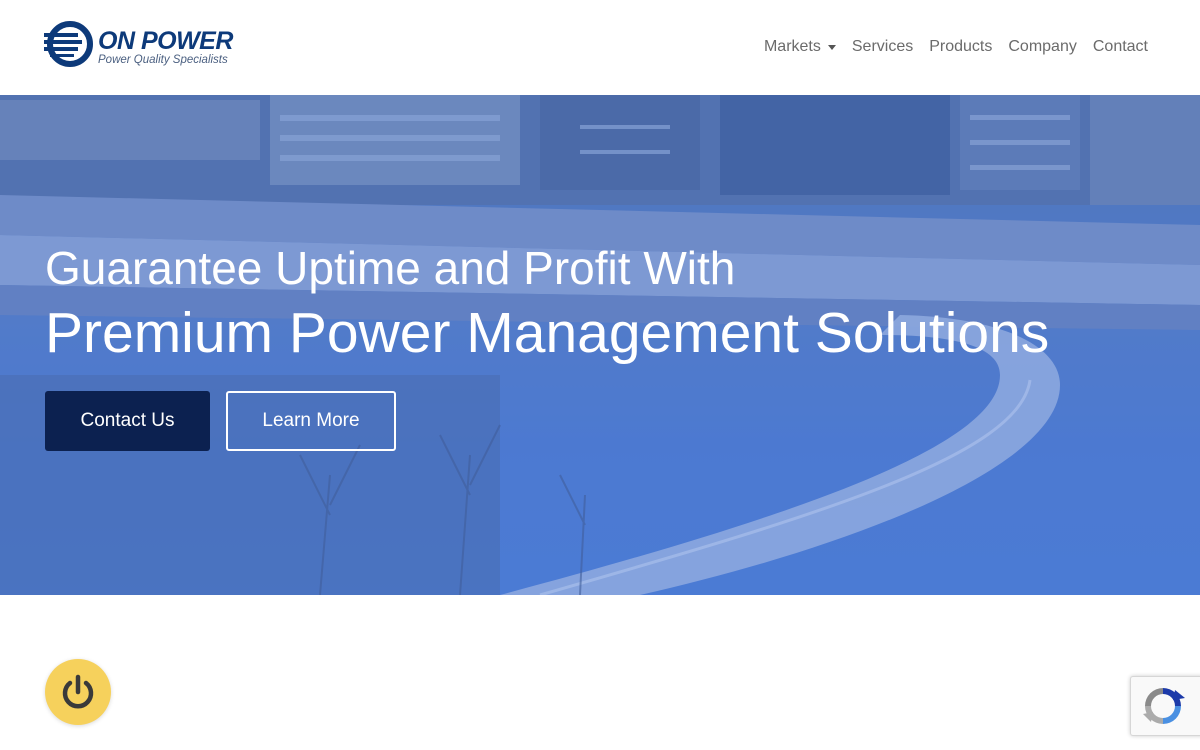 Image resolution: width=1200 pixels, height=750 pixels. I want to click on power-icon, so click(78, 691).